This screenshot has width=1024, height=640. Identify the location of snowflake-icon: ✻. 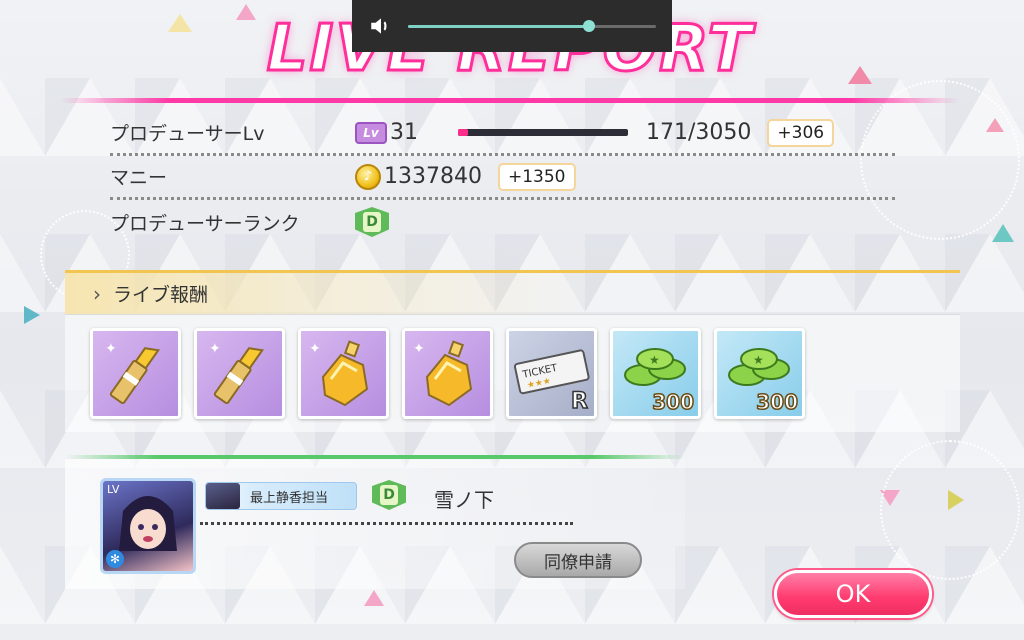
(115, 559).